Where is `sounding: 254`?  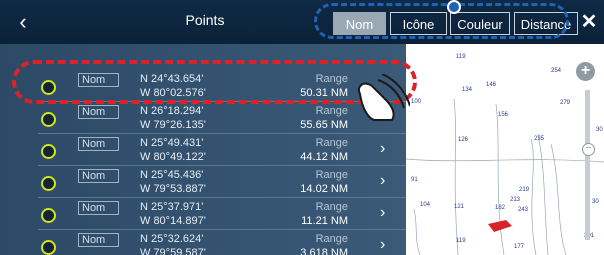 sounding: 254 is located at coordinates (556, 71).